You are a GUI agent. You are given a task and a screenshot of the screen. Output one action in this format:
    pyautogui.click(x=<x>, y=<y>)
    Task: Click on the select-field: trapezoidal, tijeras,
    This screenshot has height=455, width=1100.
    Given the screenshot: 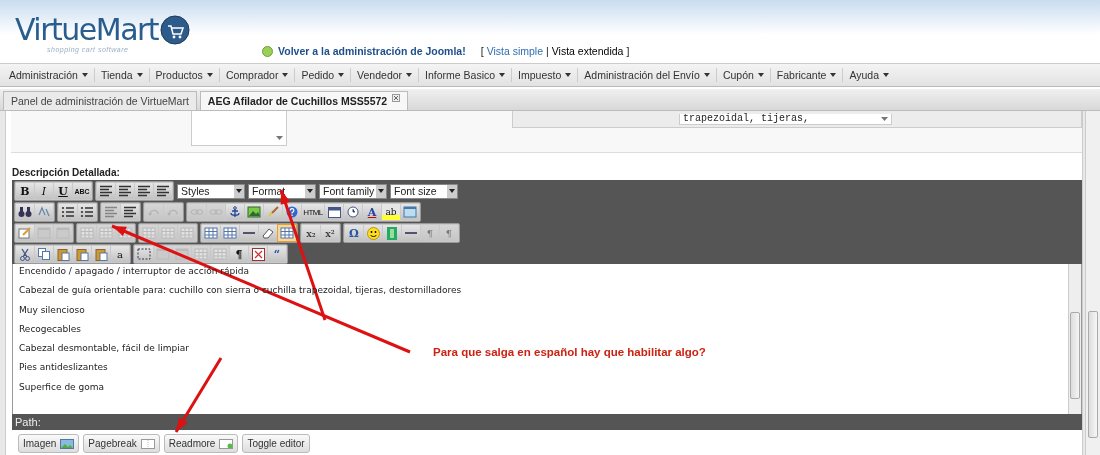 What is the action you would take?
    pyautogui.click(x=785, y=119)
    